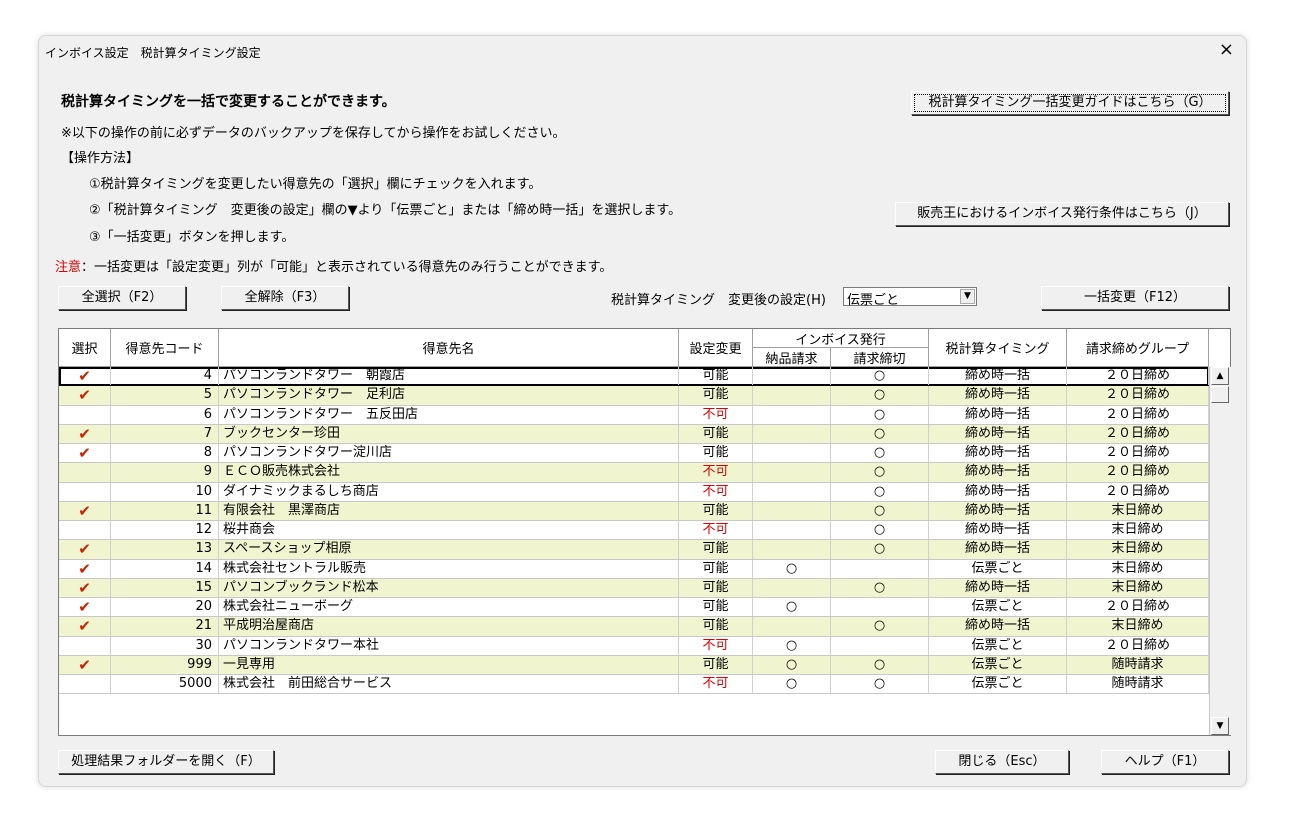 This screenshot has height=824, width=1300. I want to click on table-row: ✔ 14 株式会社セントラル販売 可能 ○ 伝票ごと 末日締め, so click(634, 569).